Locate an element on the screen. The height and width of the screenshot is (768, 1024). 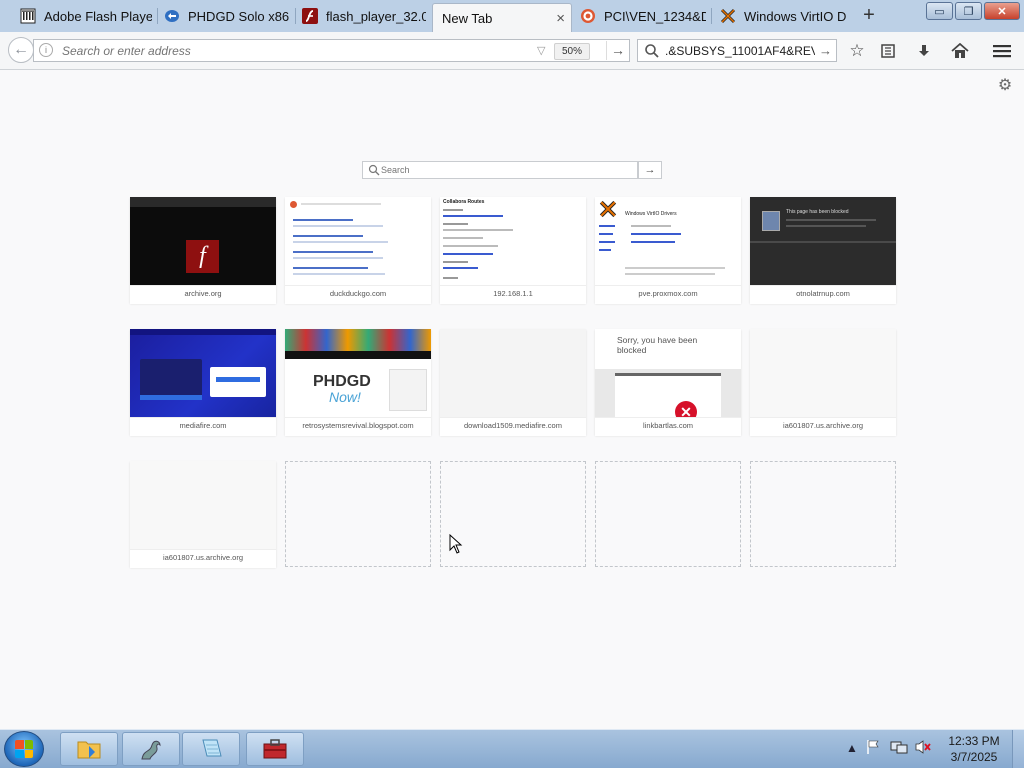
taskbar-explorer is located at coordinates (89, 749).